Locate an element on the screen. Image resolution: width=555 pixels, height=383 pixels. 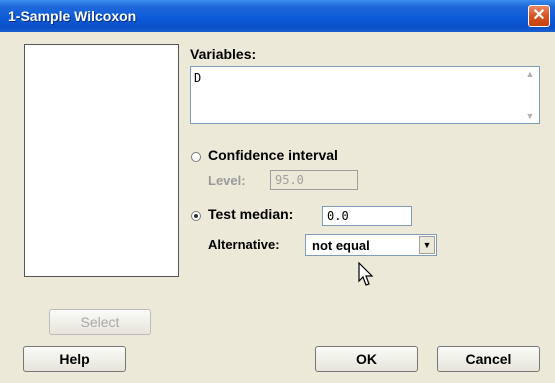
alternative-value: not equal is located at coordinates (341, 245).